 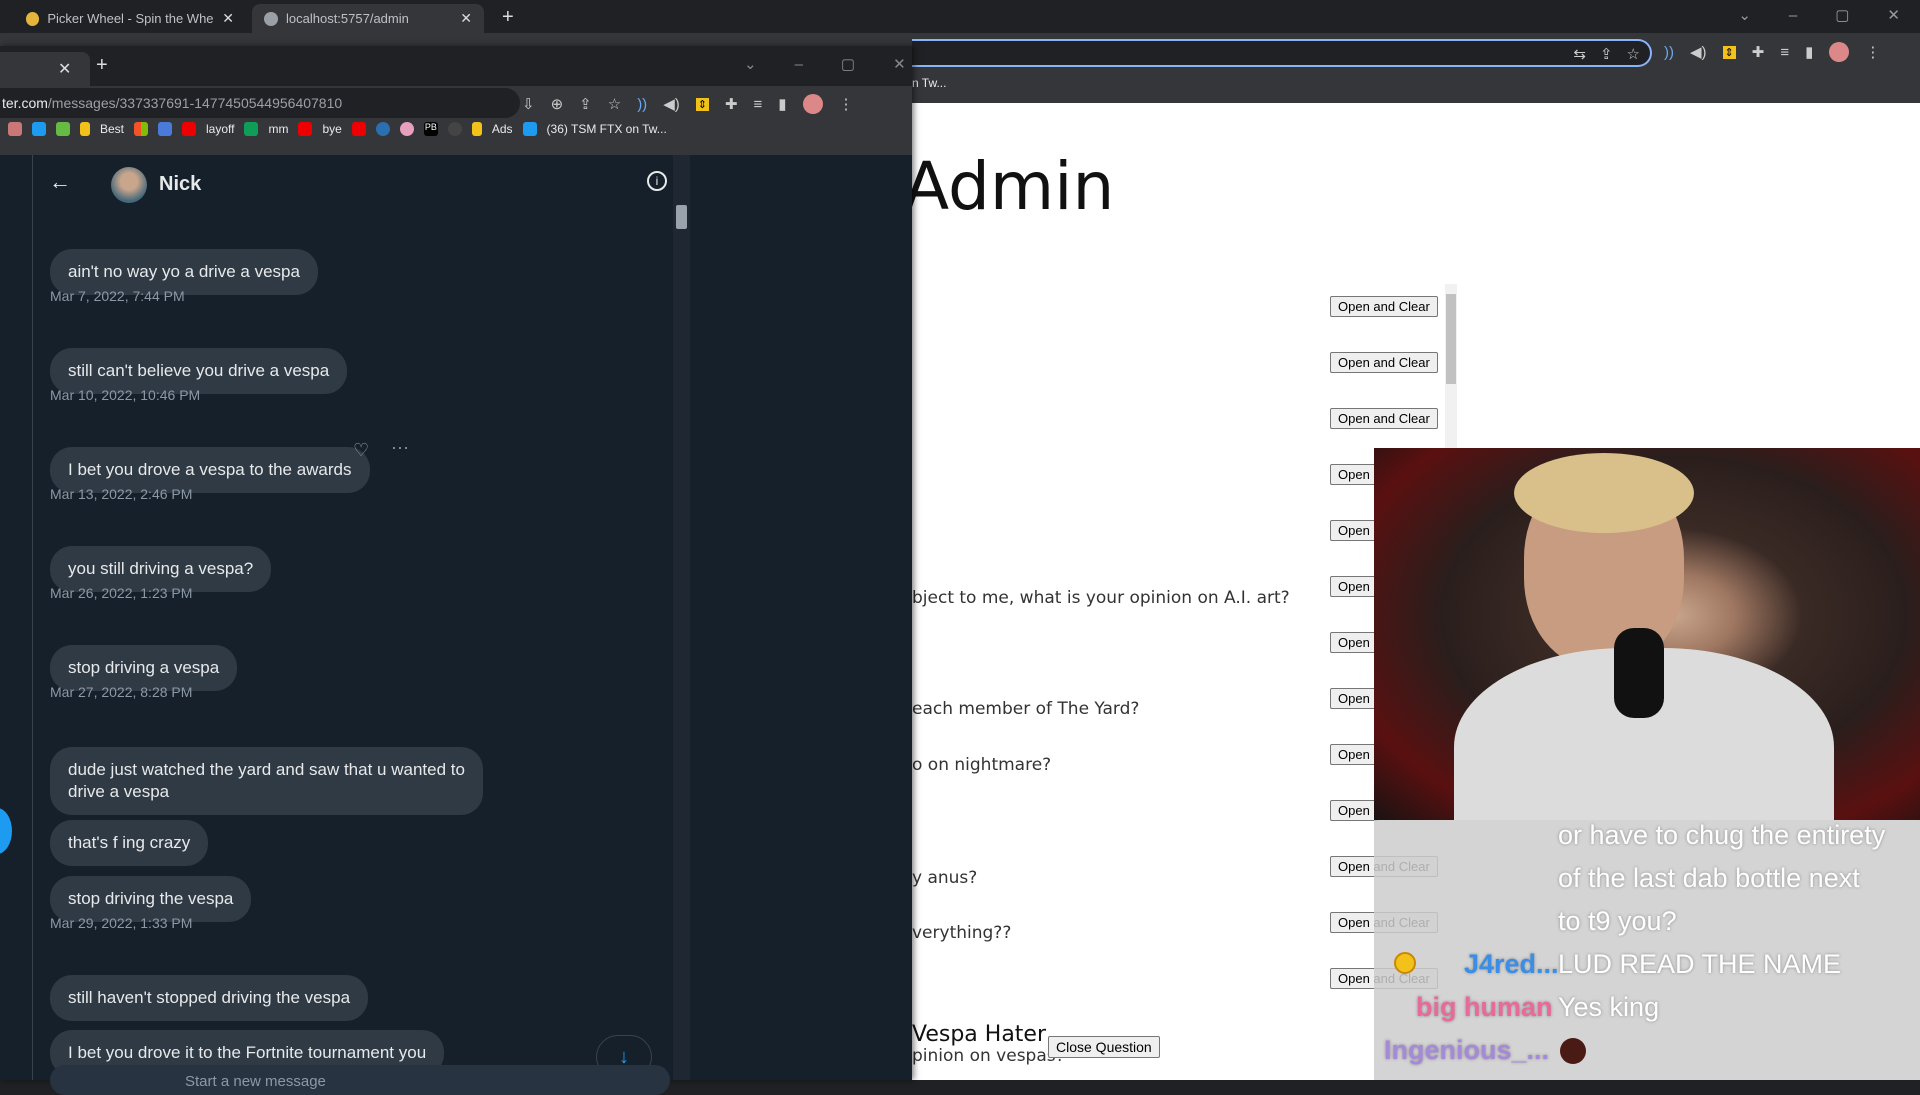 What do you see at coordinates (430, 129) in the screenshot?
I see `bookmark-pb: PB` at bounding box center [430, 129].